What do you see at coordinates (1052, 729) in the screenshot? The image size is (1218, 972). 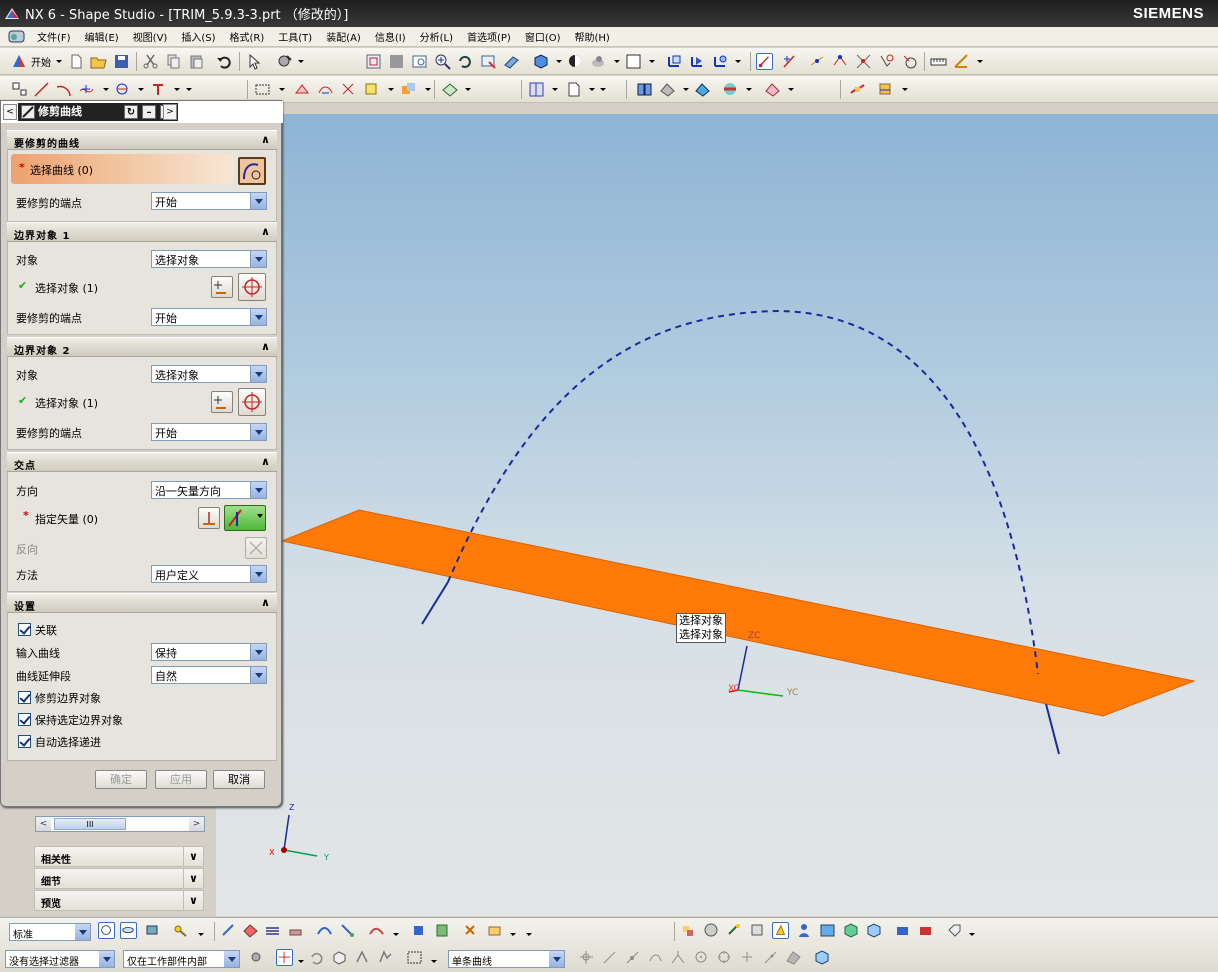 I see `curve-segment-right` at bounding box center [1052, 729].